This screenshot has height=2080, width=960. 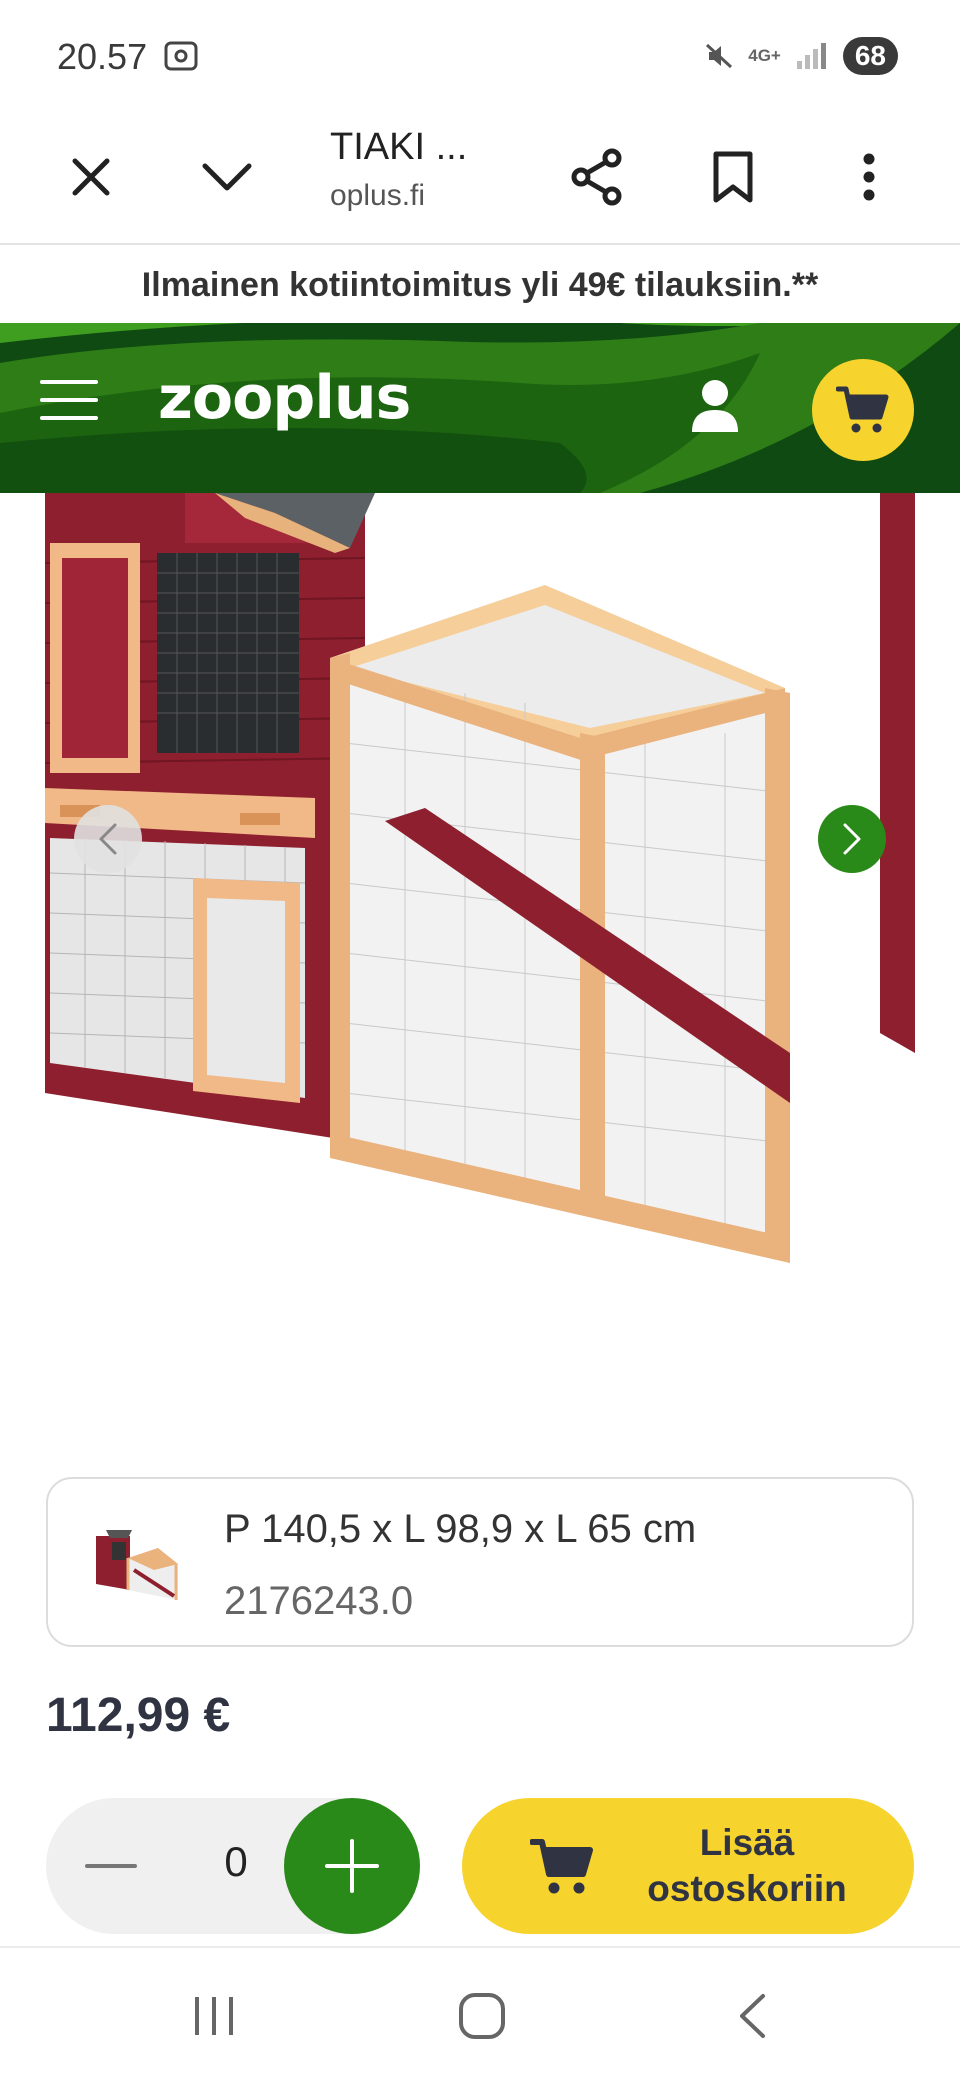 What do you see at coordinates (747, 1888) in the screenshot?
I see `add-to-cart-line2: ostoskoriin` at bounding box center [747, 1888].